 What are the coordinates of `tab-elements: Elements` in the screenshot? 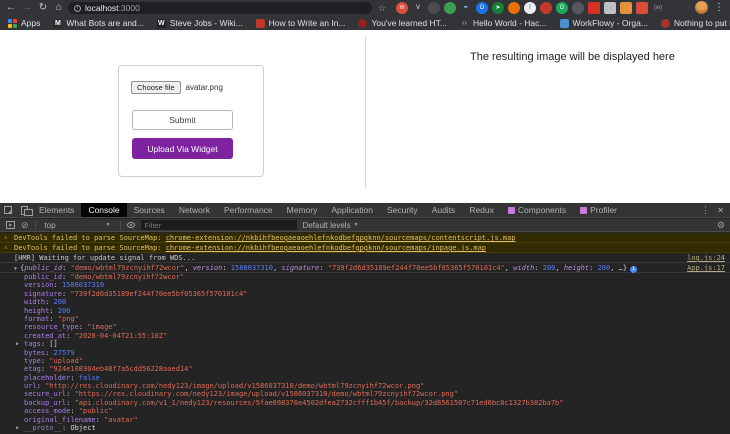 It's located at (56, 210).